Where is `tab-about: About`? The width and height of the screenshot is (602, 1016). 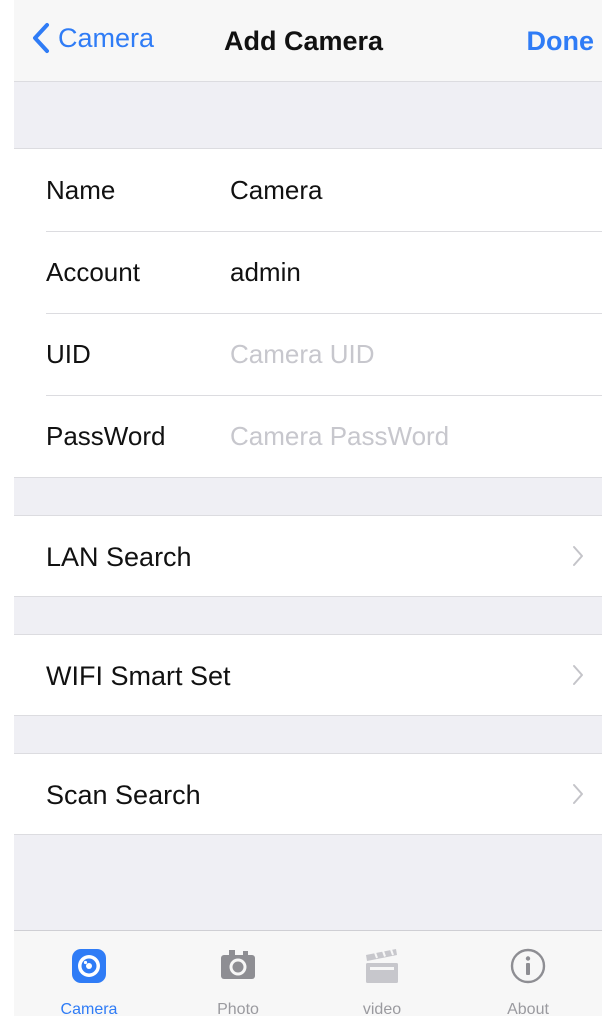
tab-about: About is located at coordinates (528, 973).